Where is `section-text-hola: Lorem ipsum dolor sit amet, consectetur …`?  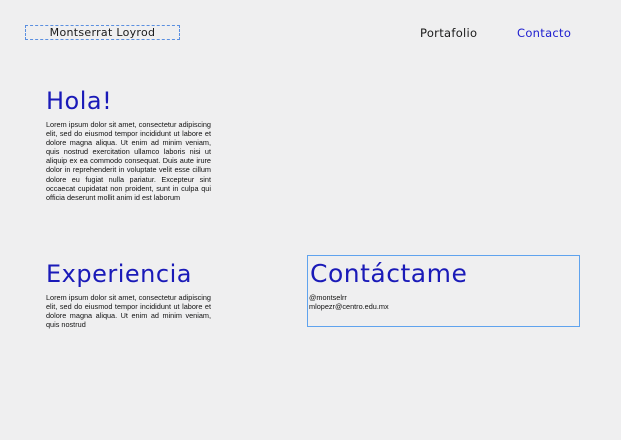
section-text-hola: Lorem ipsum dolor sit amet, consectetur … is located at coordinates (128, 161).